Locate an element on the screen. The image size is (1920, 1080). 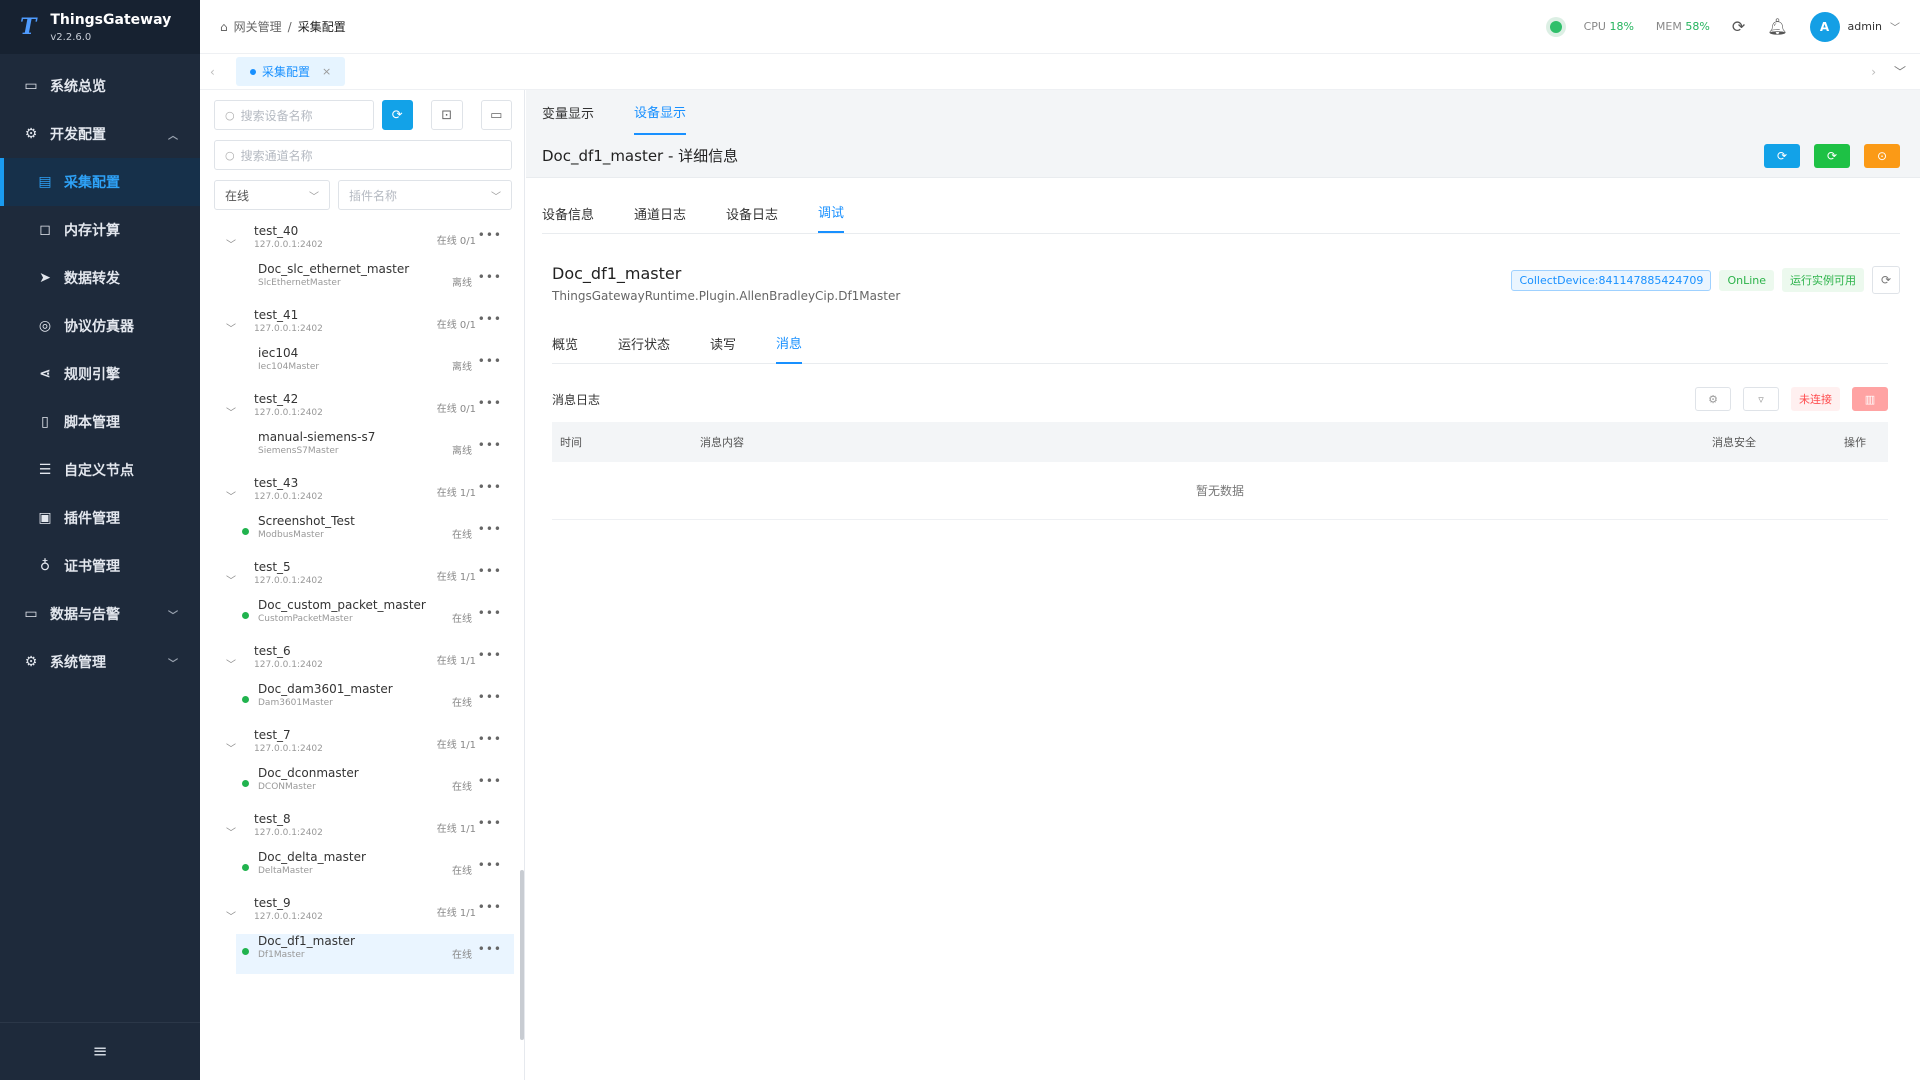
sidebar-item-script-manage: ▯ 脚本管理 is located at coordinates (100, 422).